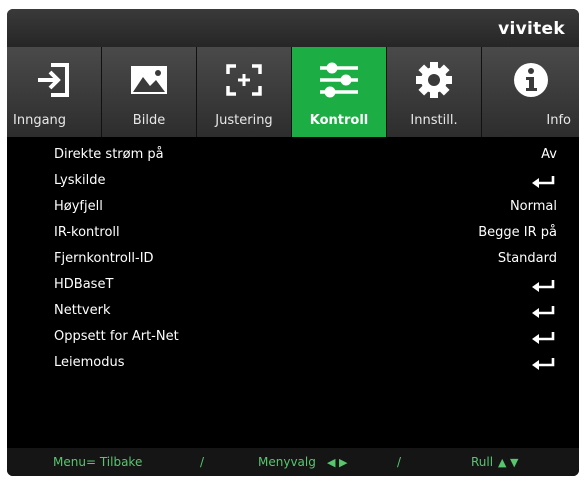 The image size is (586, 482). I want to click on menu-item-label: Nettverk, so click(82, 310).